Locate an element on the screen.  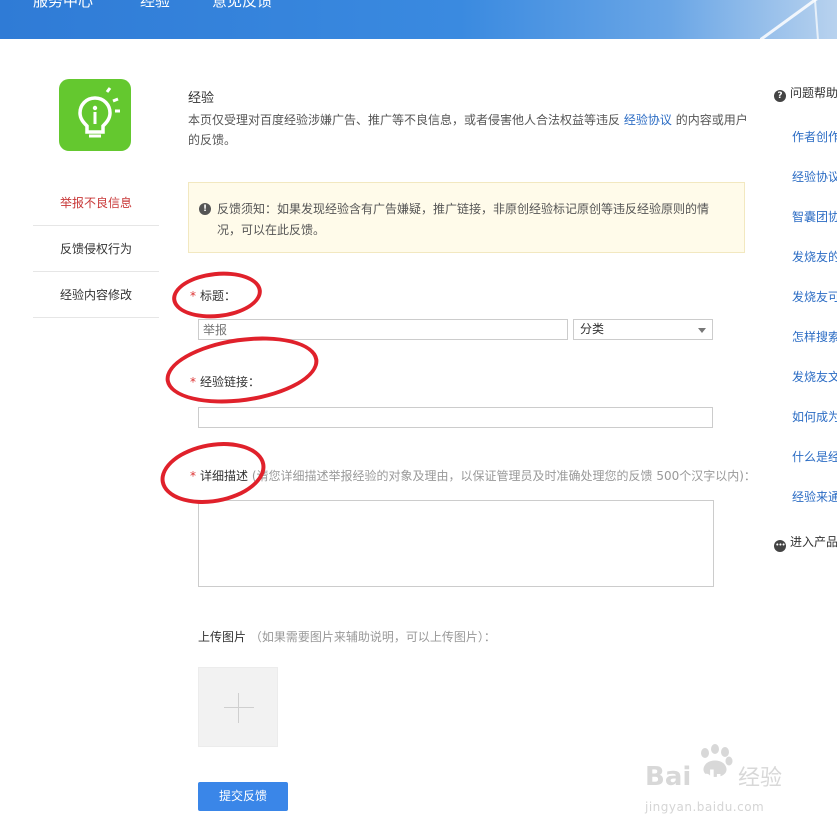
enter-product-link: ••• 进入产品 is located at coordinates (805, 542).